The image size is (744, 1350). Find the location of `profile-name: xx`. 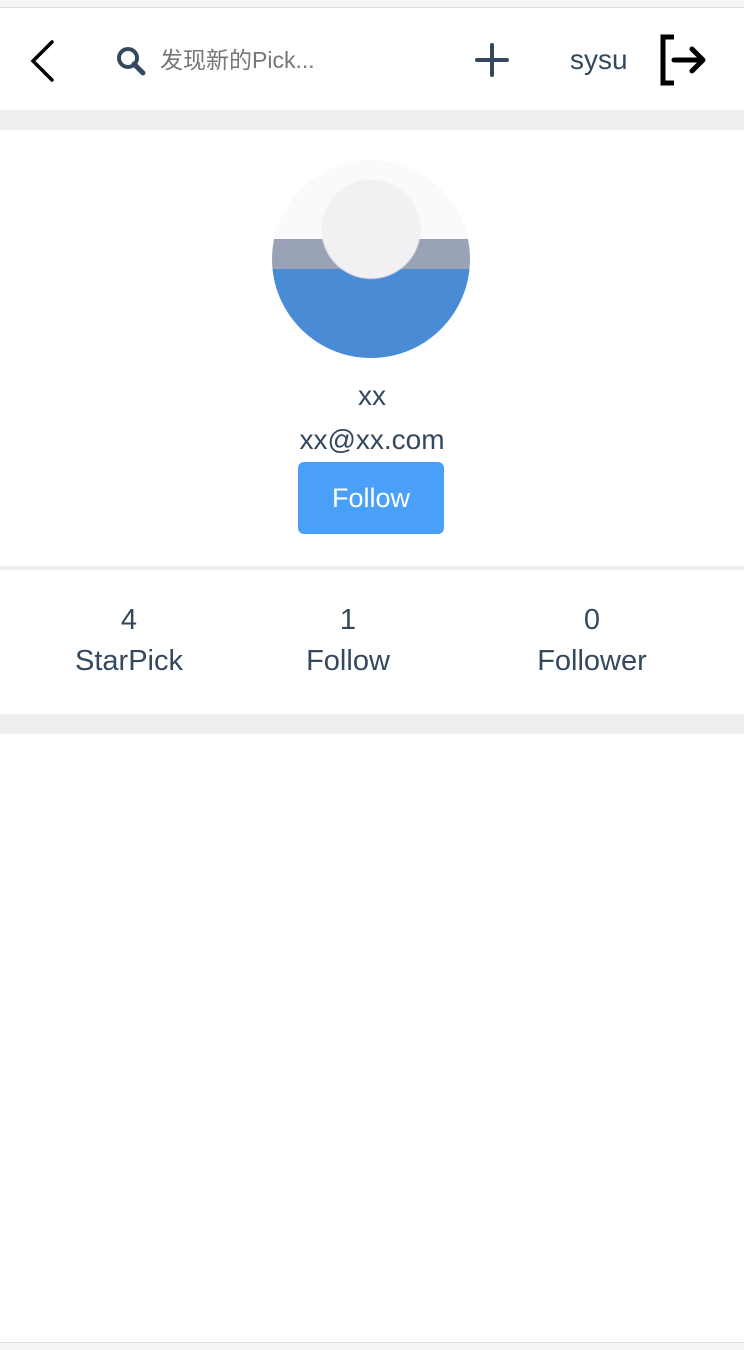

profile-name: xx is located at coordinates (372, 395).